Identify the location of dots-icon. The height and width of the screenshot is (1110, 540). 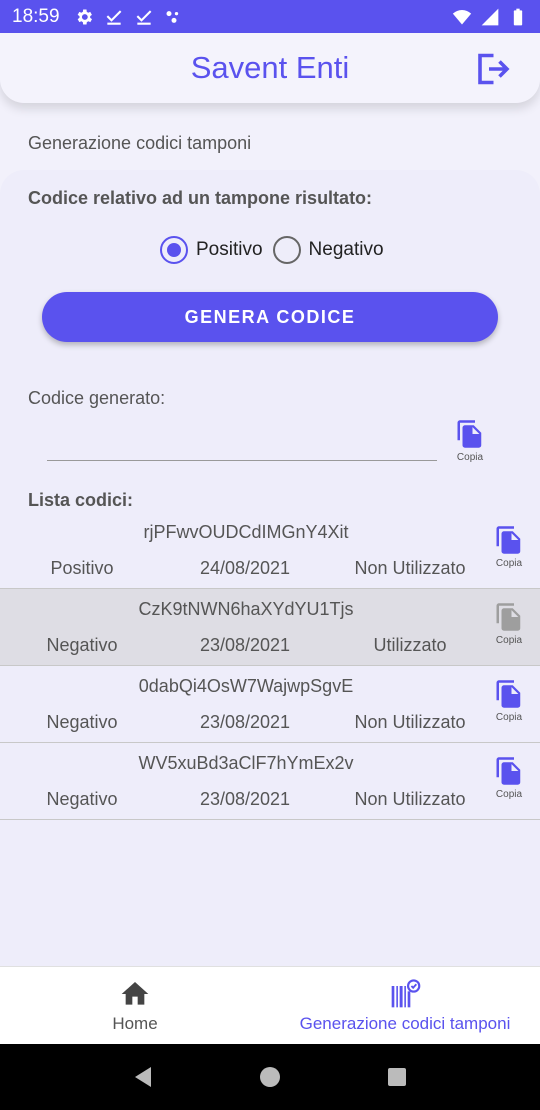
(172, 16).